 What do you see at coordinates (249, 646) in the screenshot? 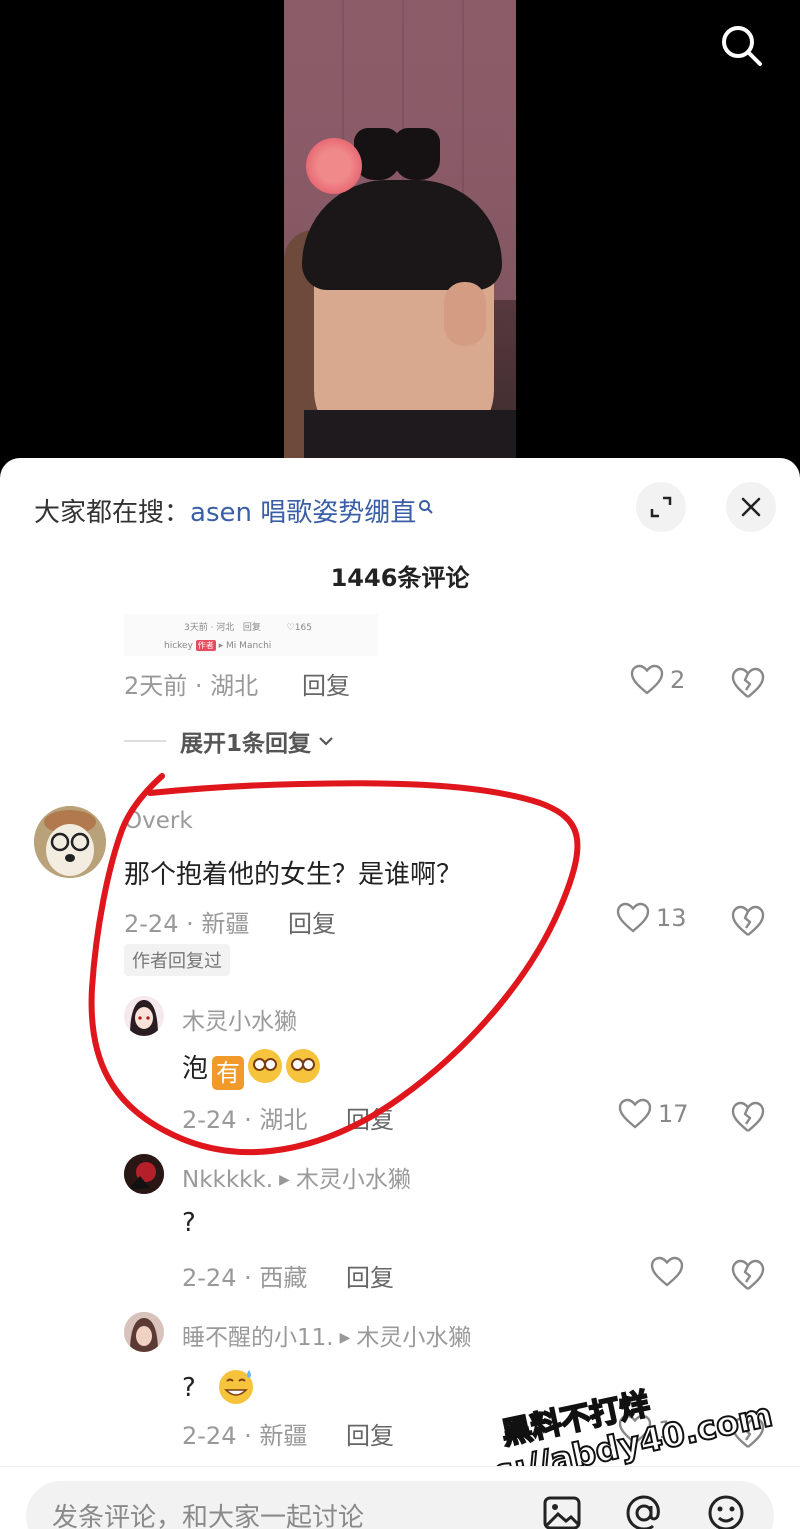
I see `thumb-target: Mi Manchi` at bounding box center [249, 646].